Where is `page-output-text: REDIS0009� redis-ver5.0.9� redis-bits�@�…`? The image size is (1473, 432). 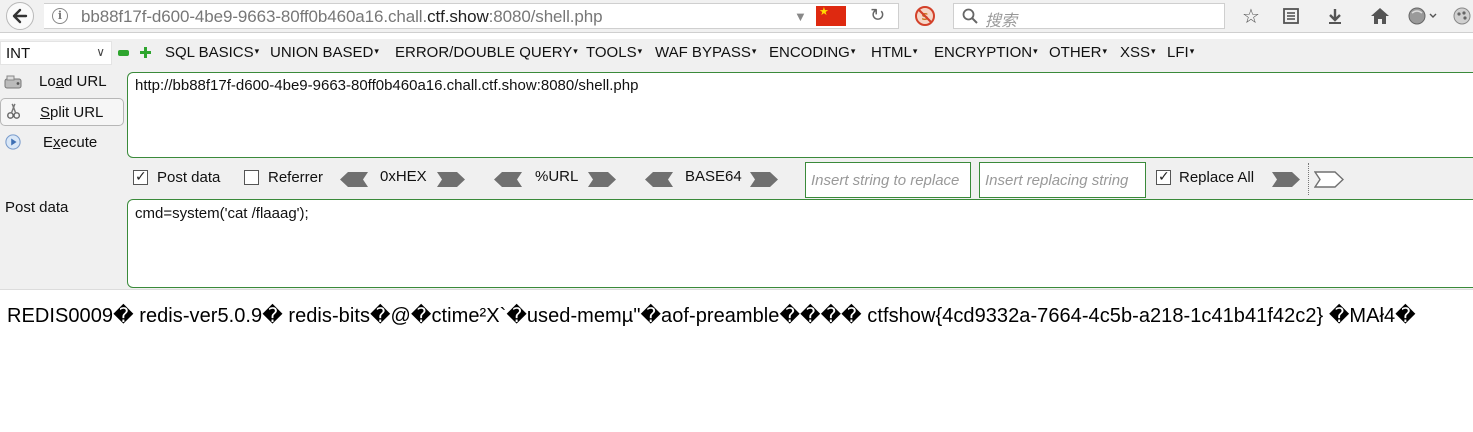 page-output-text: REDIS0009� redis-ver5.0.9� redis-bits�@�… is located at coordinates (711, 316).